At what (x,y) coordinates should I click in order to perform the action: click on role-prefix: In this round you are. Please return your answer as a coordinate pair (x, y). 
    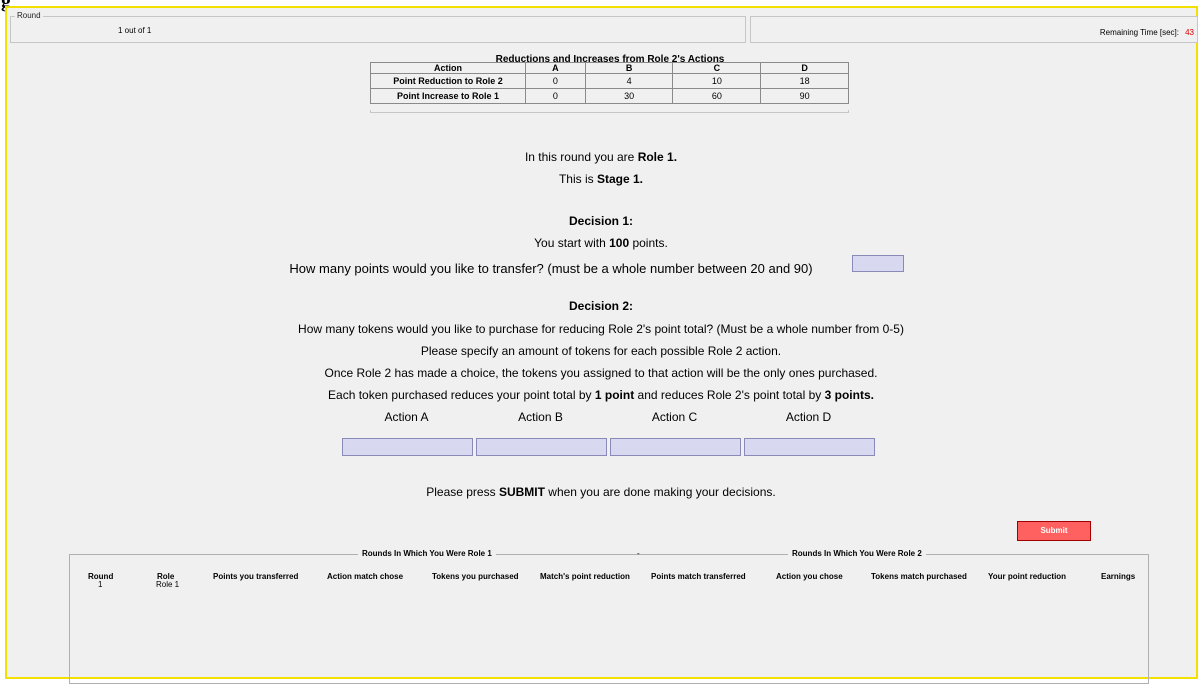
    Looking at the image, I should click on (581, 157).